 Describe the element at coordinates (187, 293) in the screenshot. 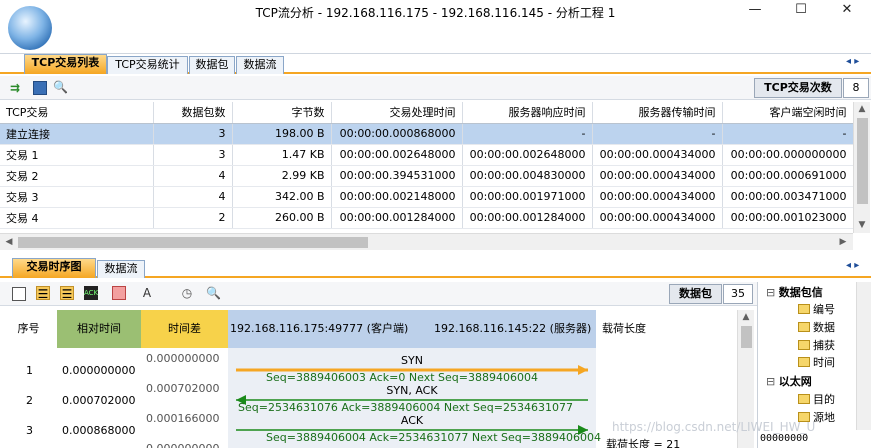

I see `clock-icon: ◷` at that location.